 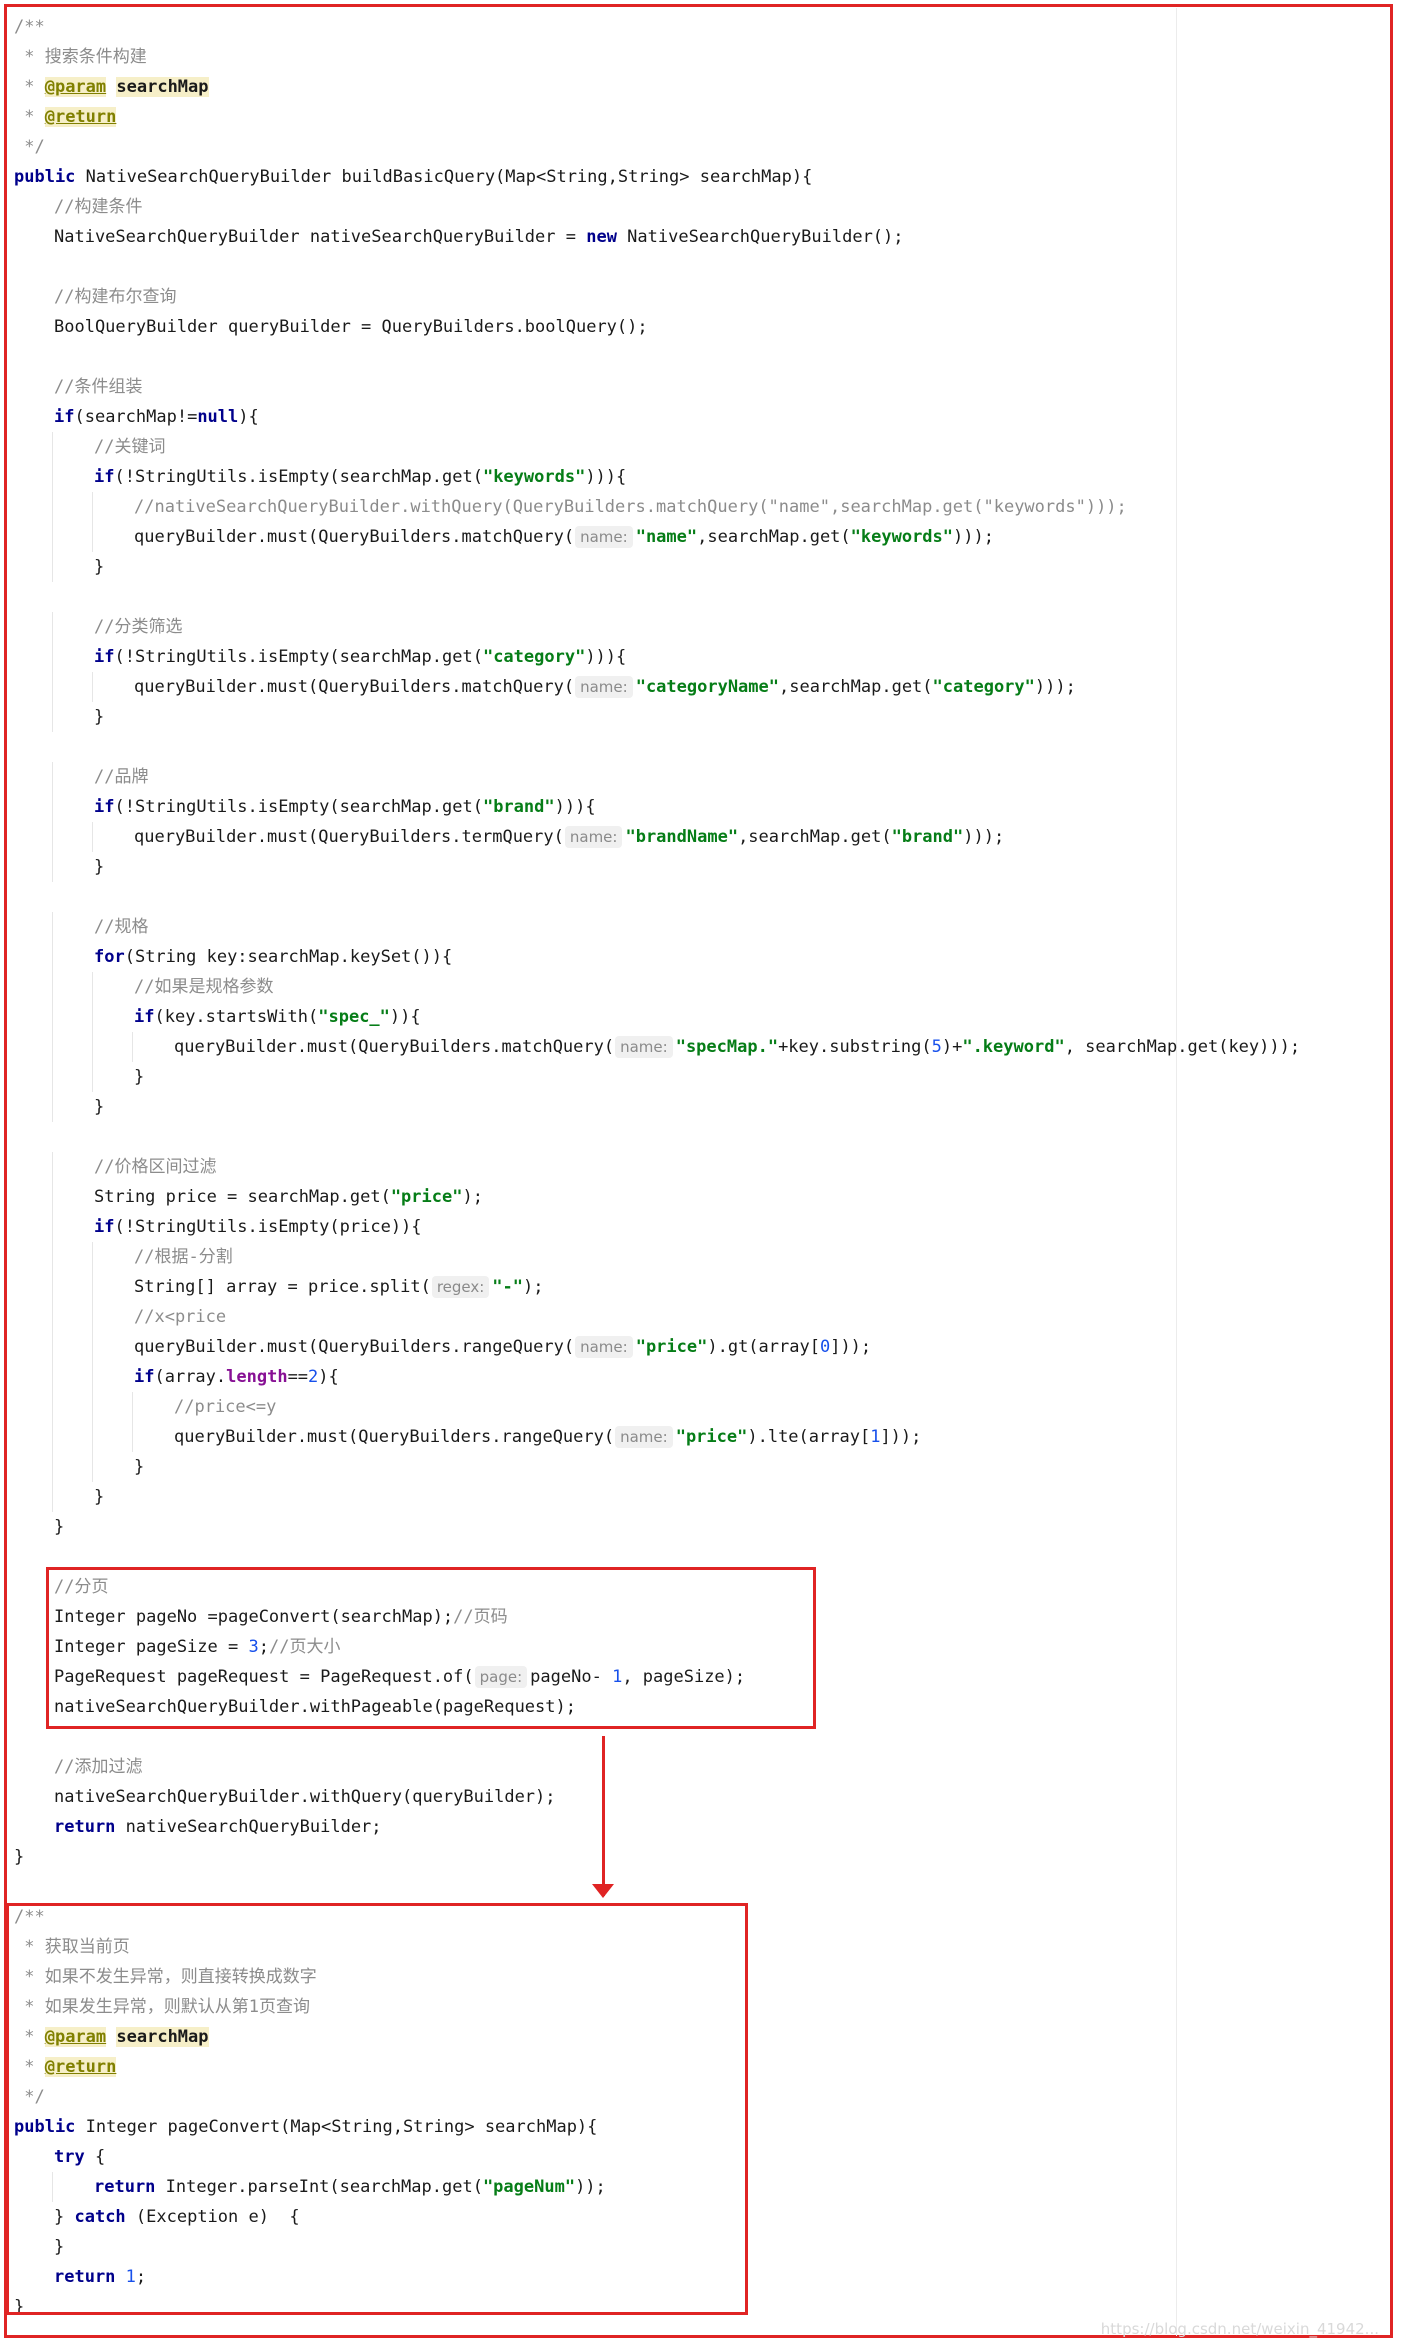 What do you see at coordinates (534, 657) in the screenshot?
I see `code-token: "category"` at bounding box center [534, 657].